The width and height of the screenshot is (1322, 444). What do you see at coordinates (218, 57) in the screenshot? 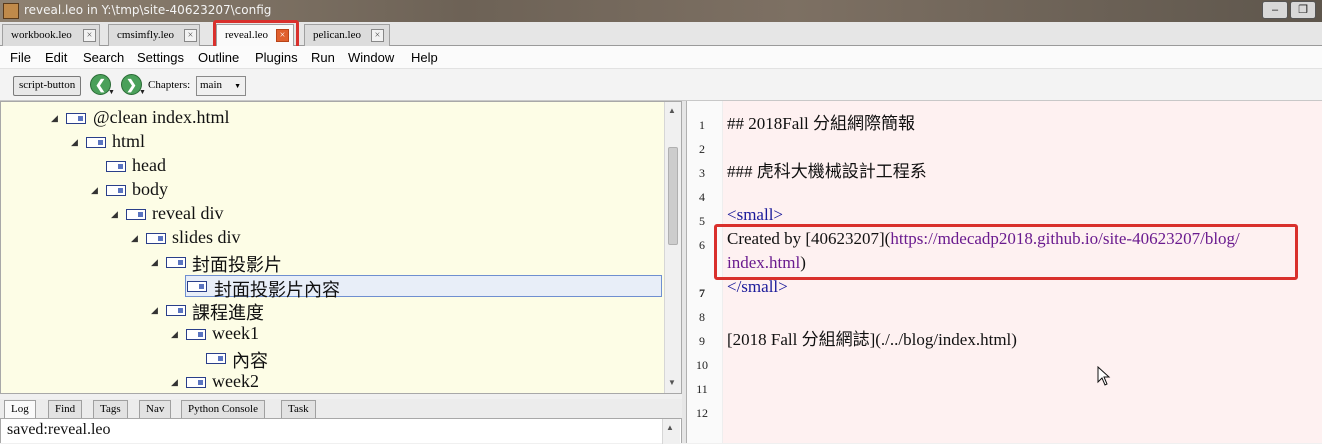
I see `menu-outline: Outline` at bounding box center [218, 57].